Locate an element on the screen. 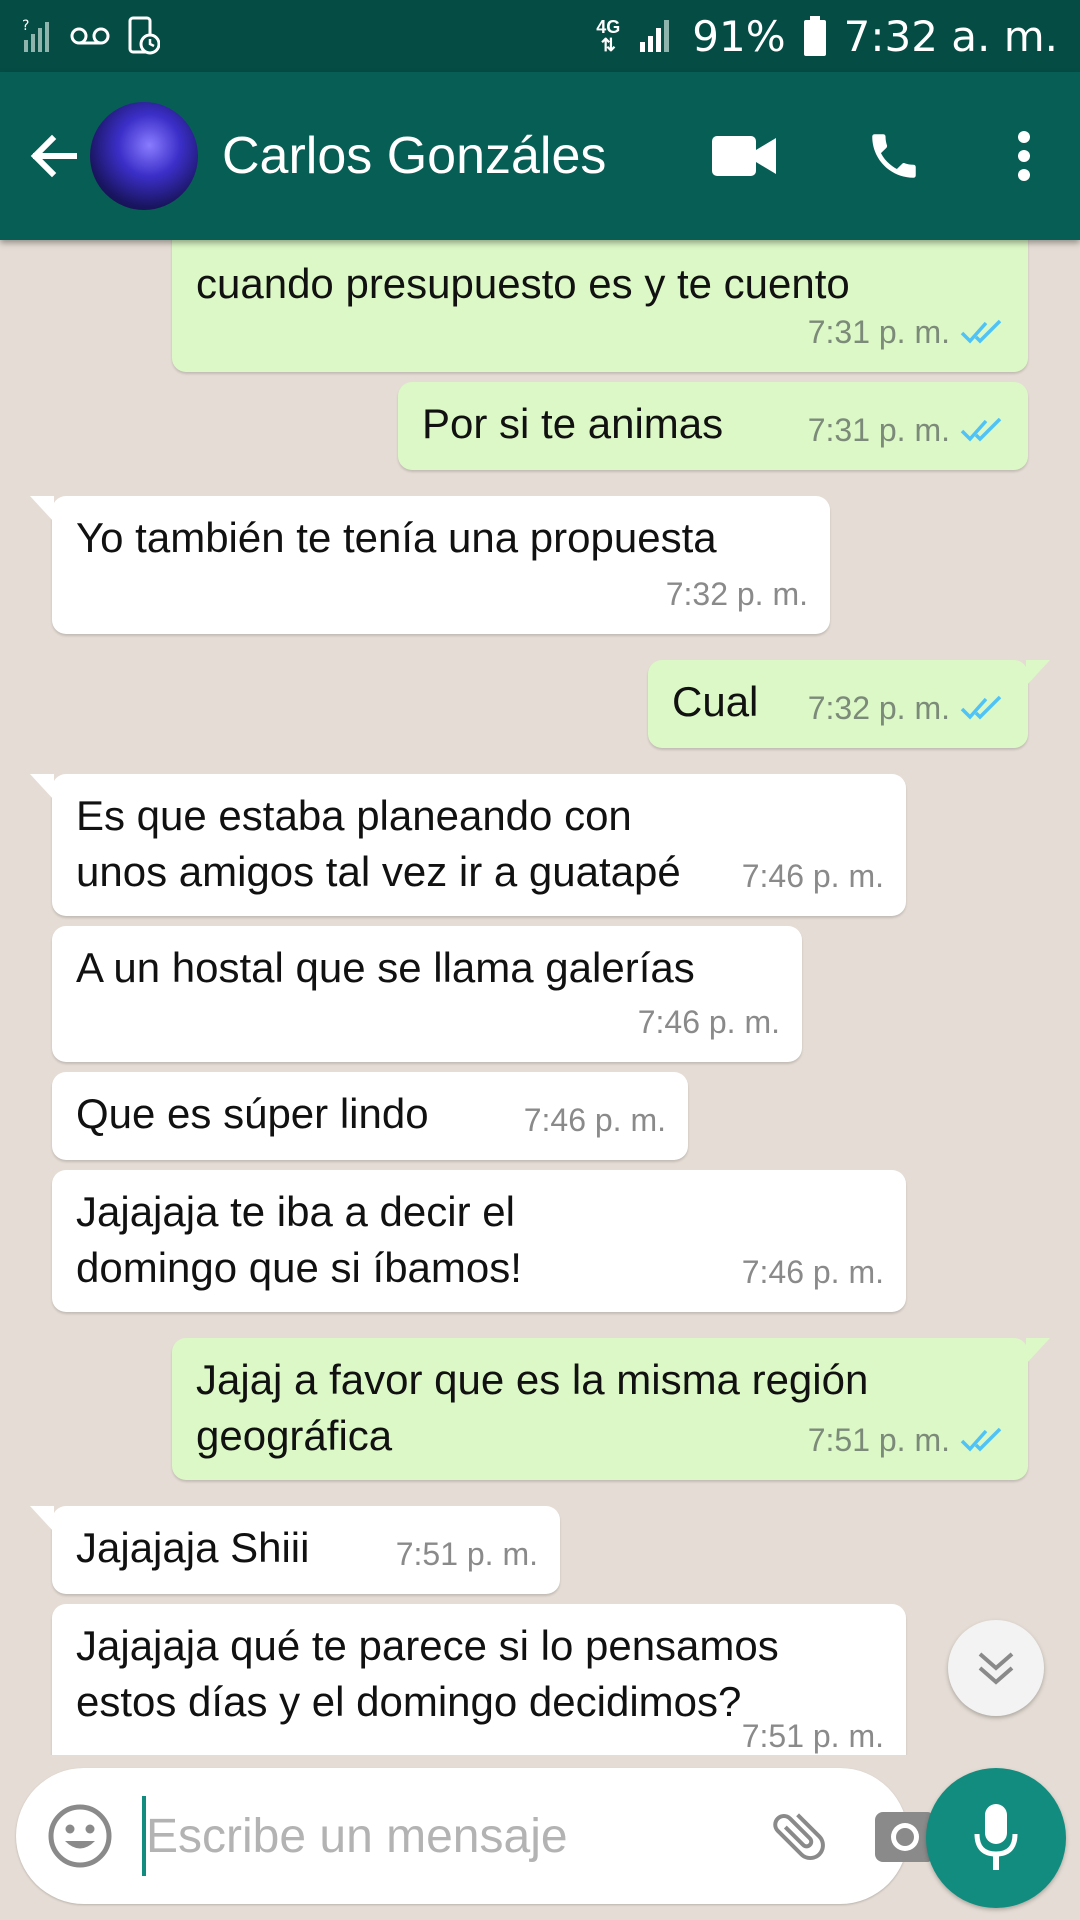 The height and width of the screenshot is (1920, 1080). voice-call-button is located at coordinates (894, 156).